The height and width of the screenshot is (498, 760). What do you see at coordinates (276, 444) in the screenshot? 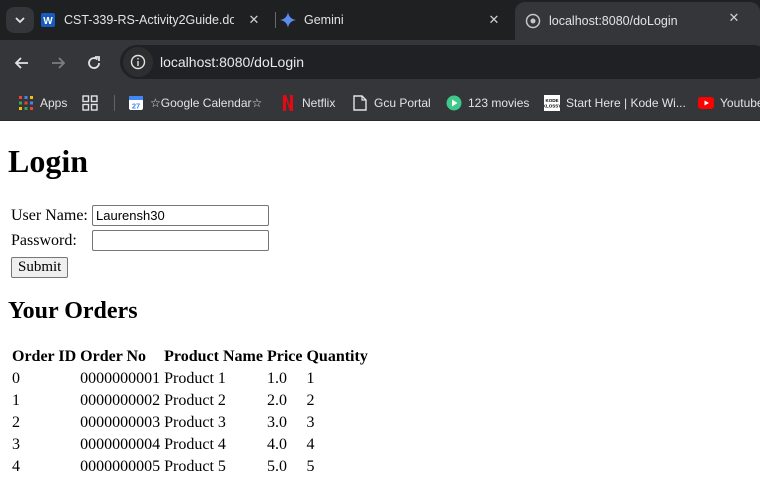
I see `table-cell: 4.0` at bounding box center [276, 444].